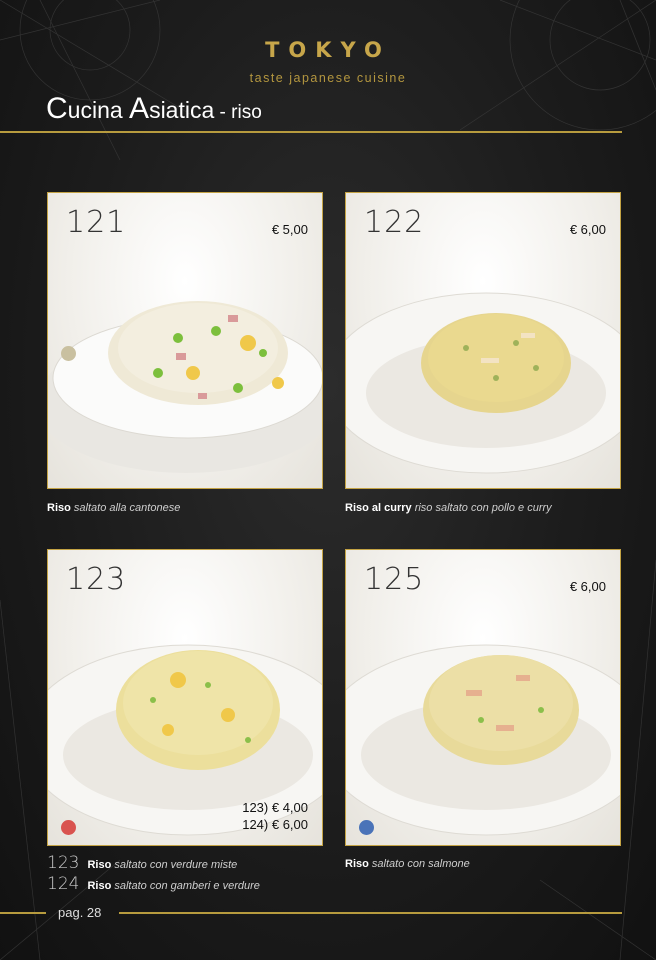 The image size is (656, 960). Describe the element at coordinates (275, 807) in the screenshot. I see `dish-price: 123) € 4,00` at that location.